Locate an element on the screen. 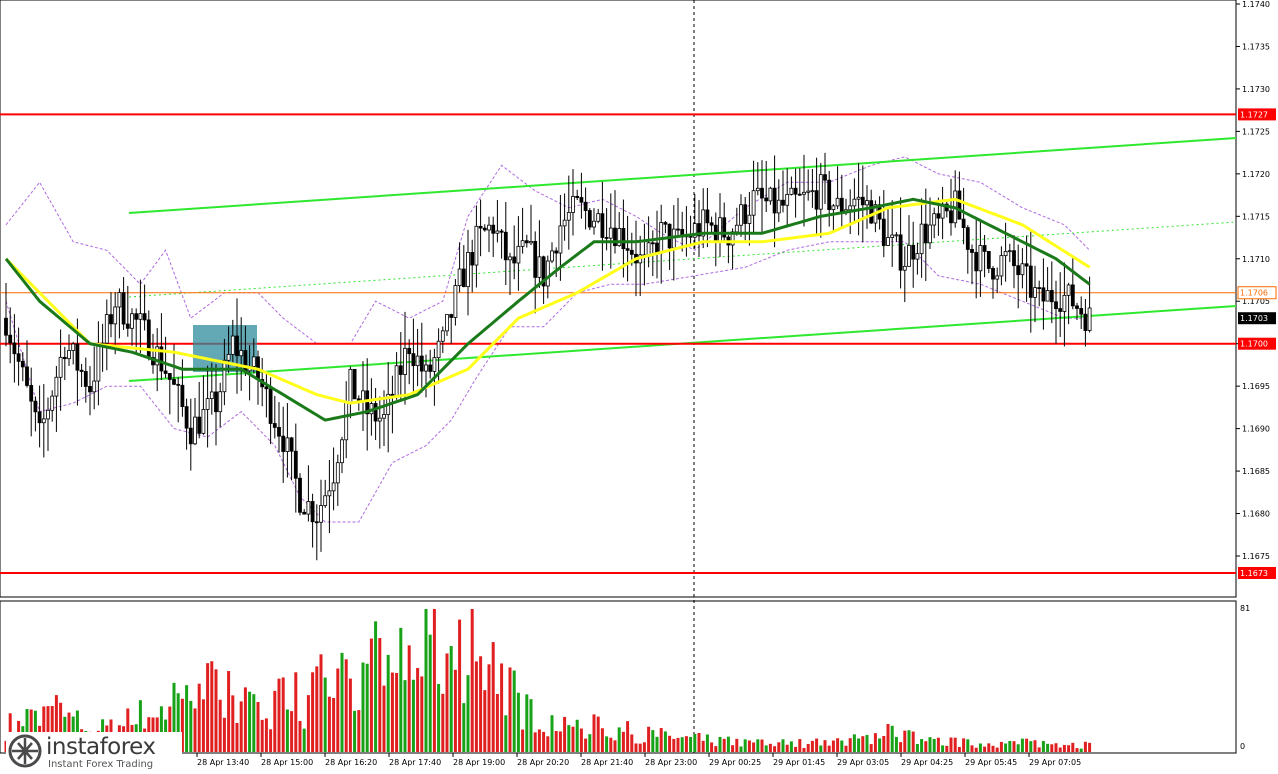 The height and width of the screenshot is (774, 1278). x-tick-label: 28 Apr 16:20 is located at coordinates (351, 762).